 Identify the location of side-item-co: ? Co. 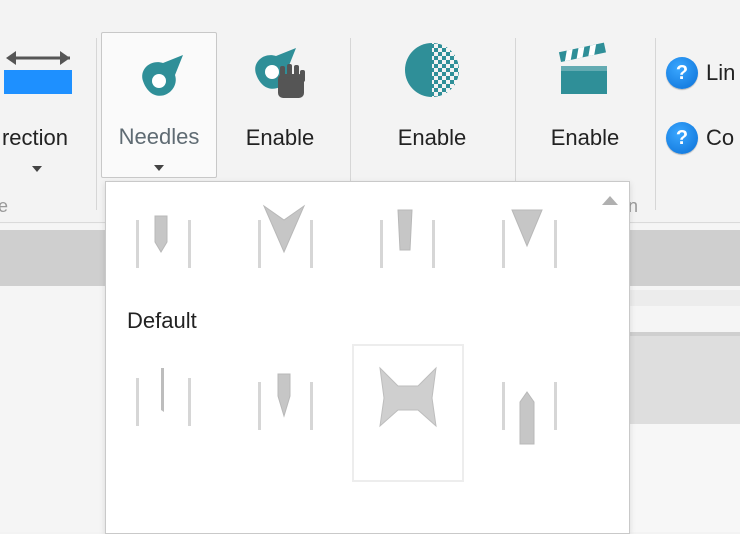
(700, 138).